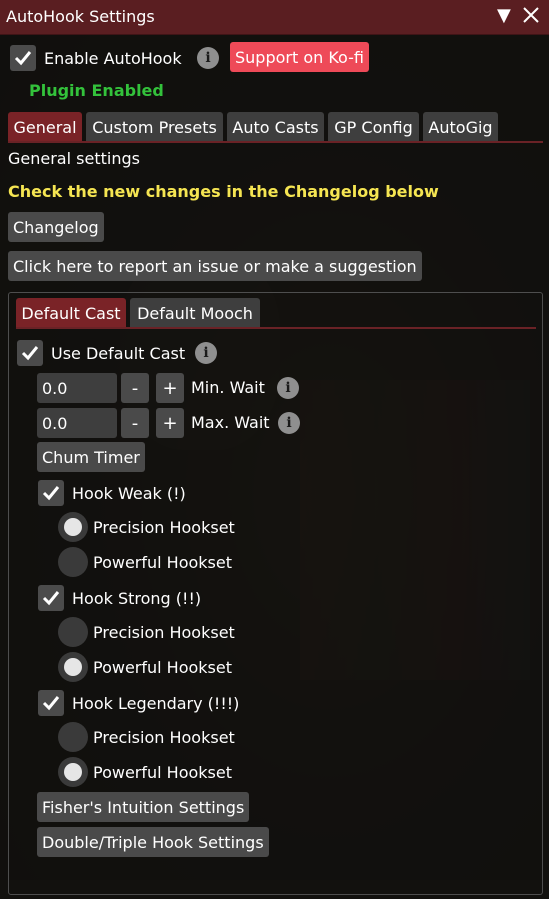  I want to click on enable-autohook-checkbox, so click(23, 58).